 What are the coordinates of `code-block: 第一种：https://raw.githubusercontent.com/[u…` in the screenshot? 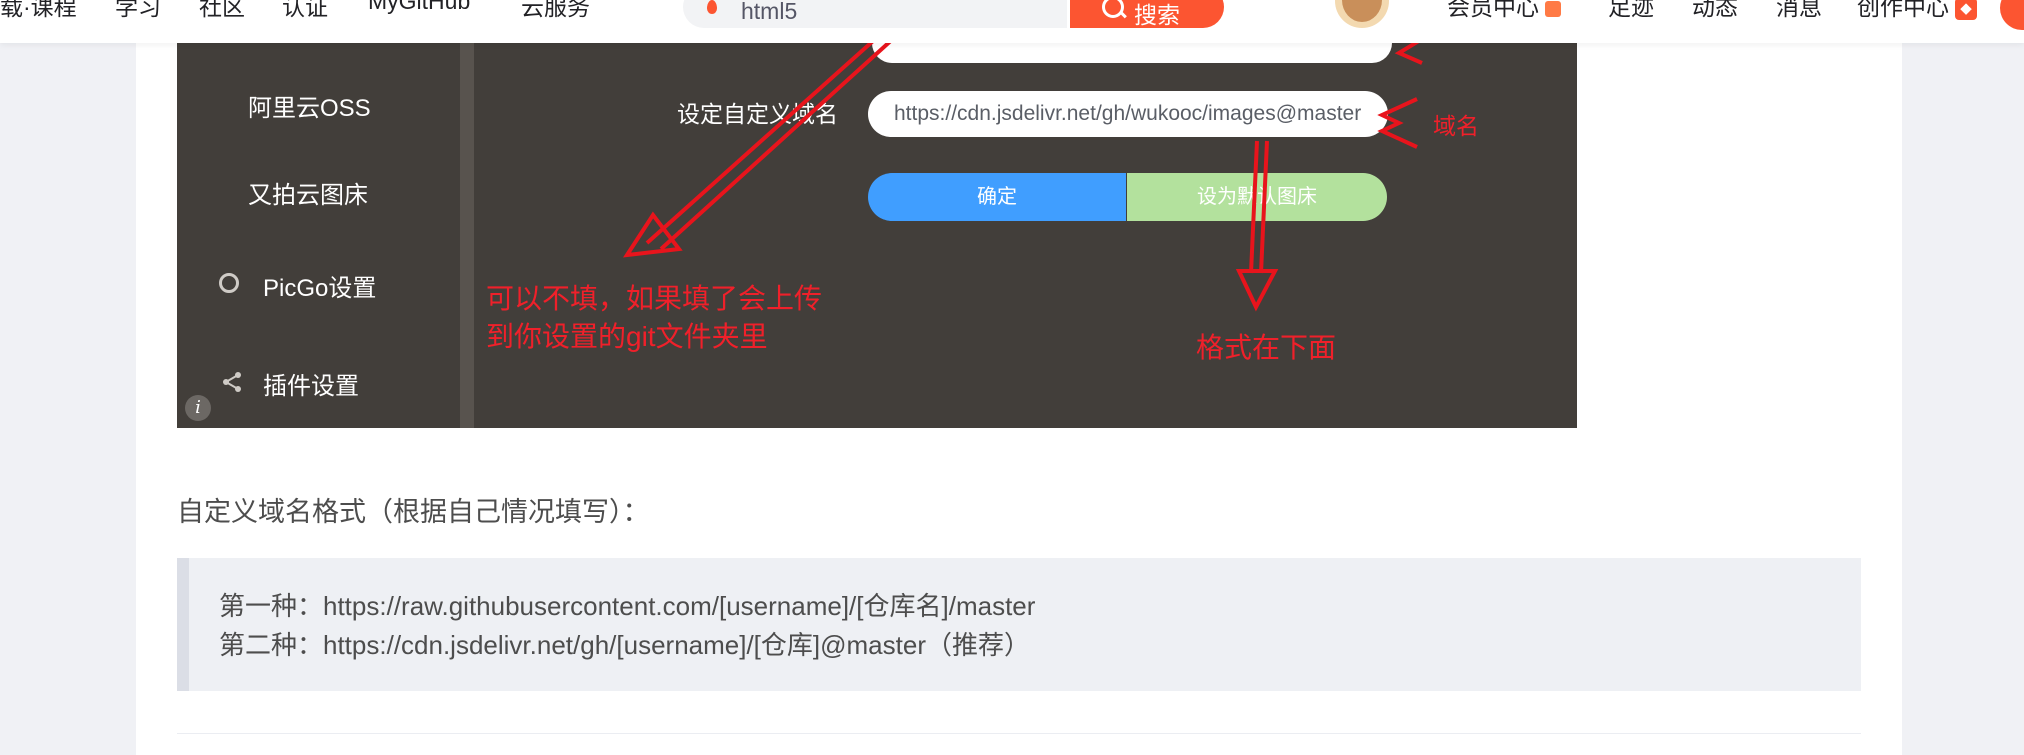 It's located at (1019, 624).